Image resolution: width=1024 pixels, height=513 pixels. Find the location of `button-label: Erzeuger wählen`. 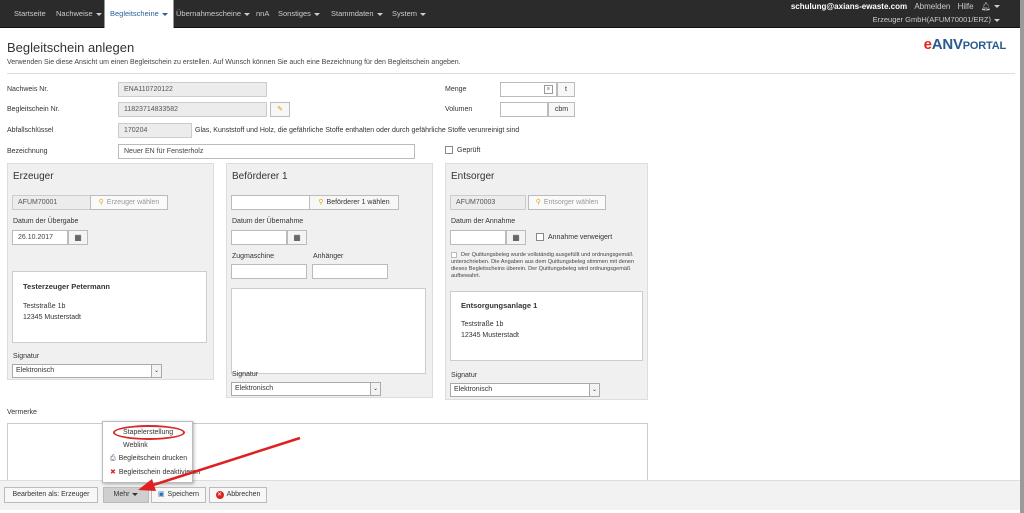

button-label: Erzeuger wählen is located at coordinates (133, 202).